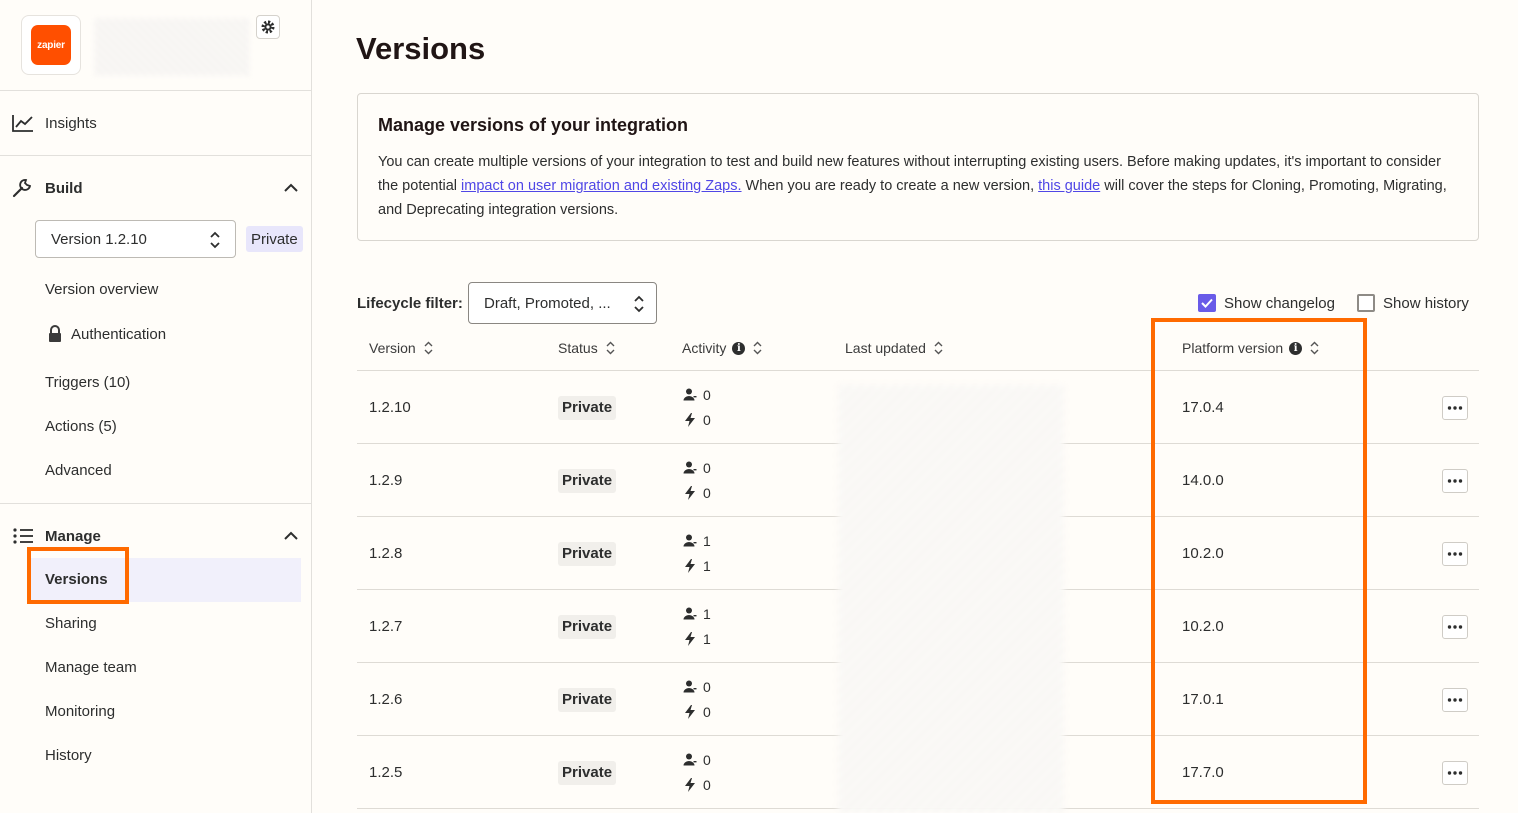  I want to click on settings-button, so click(268, 27).